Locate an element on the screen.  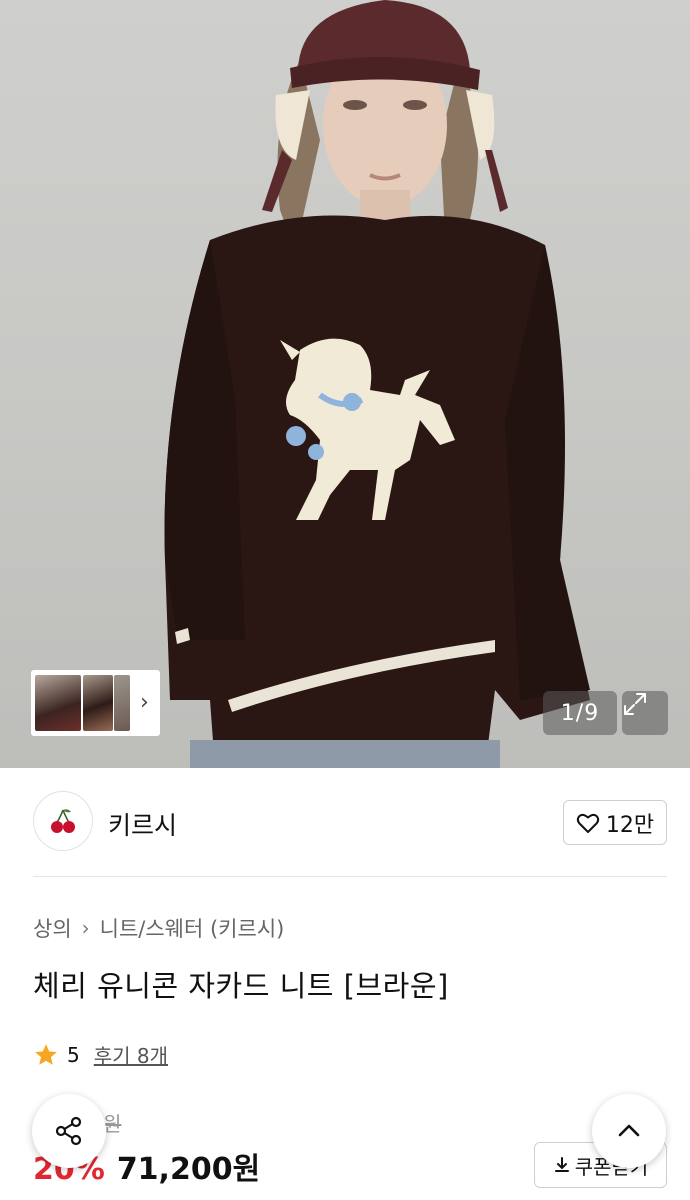
shop-logo is located at coordinates (63, 821).